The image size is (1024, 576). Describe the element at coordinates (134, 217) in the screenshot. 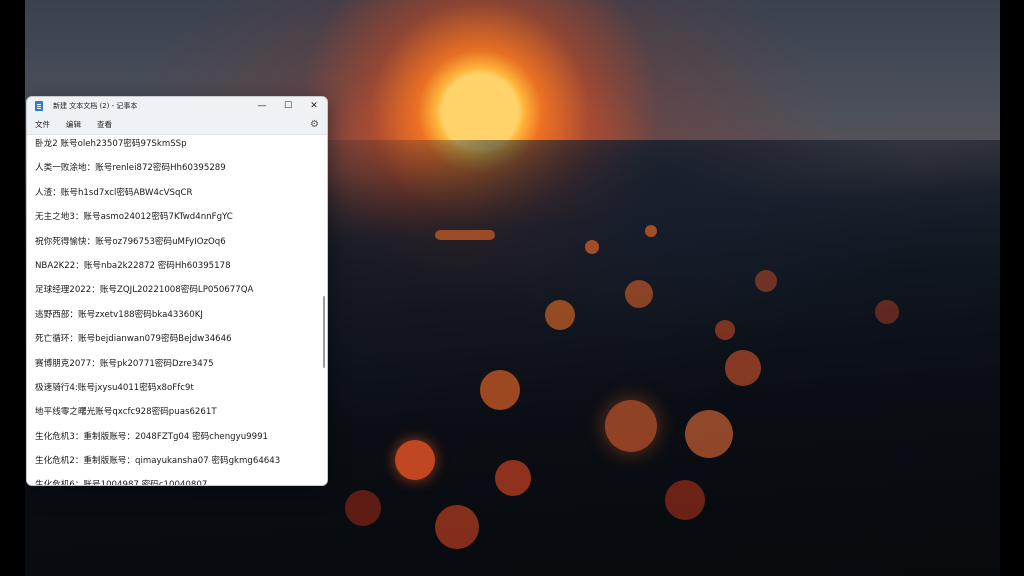

I see `text-line: 无主之地3：账号asmo24012密码7KTwd4nnFgYC` at that location.